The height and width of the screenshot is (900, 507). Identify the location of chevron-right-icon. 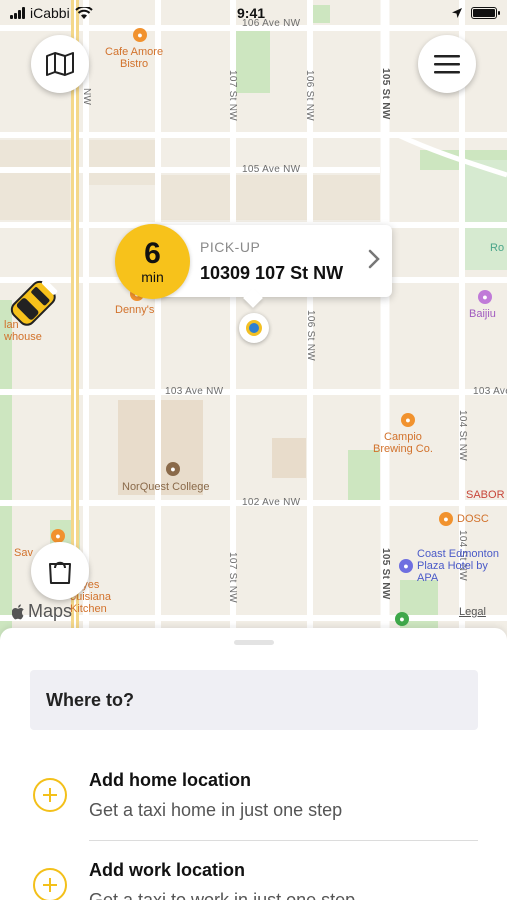
(374, 259).